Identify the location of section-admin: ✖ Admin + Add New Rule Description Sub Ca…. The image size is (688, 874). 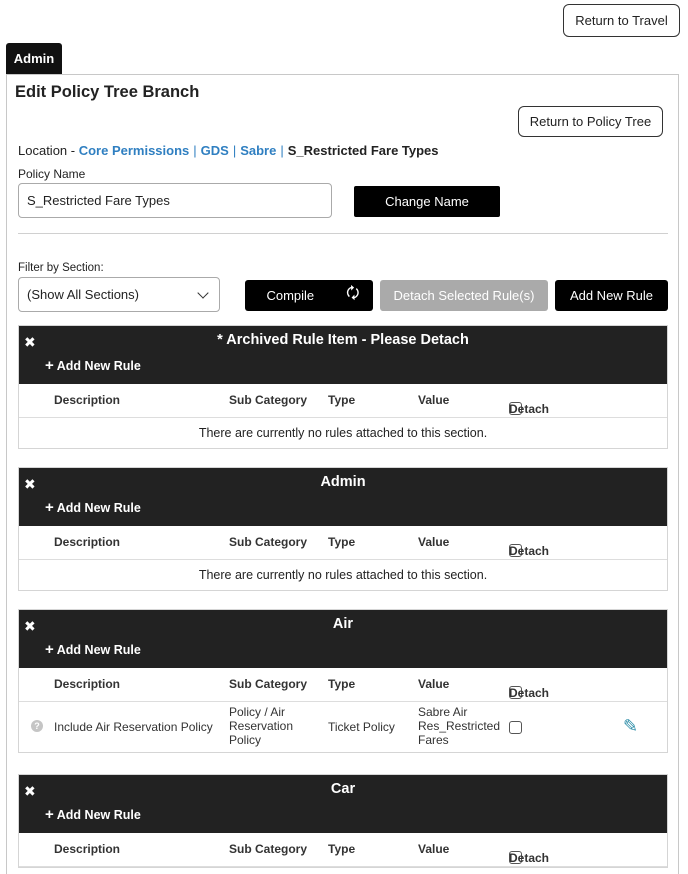
(343, 529).